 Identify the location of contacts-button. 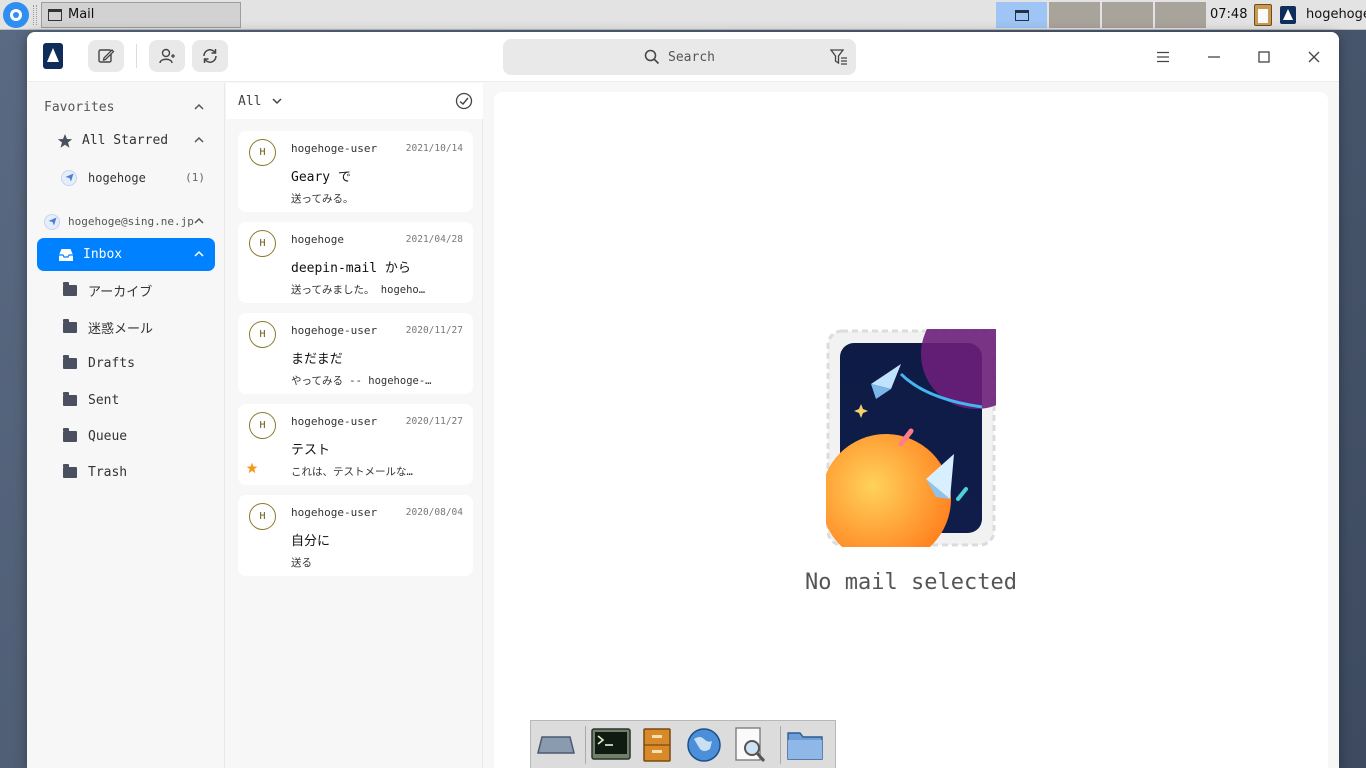
(167, 56).